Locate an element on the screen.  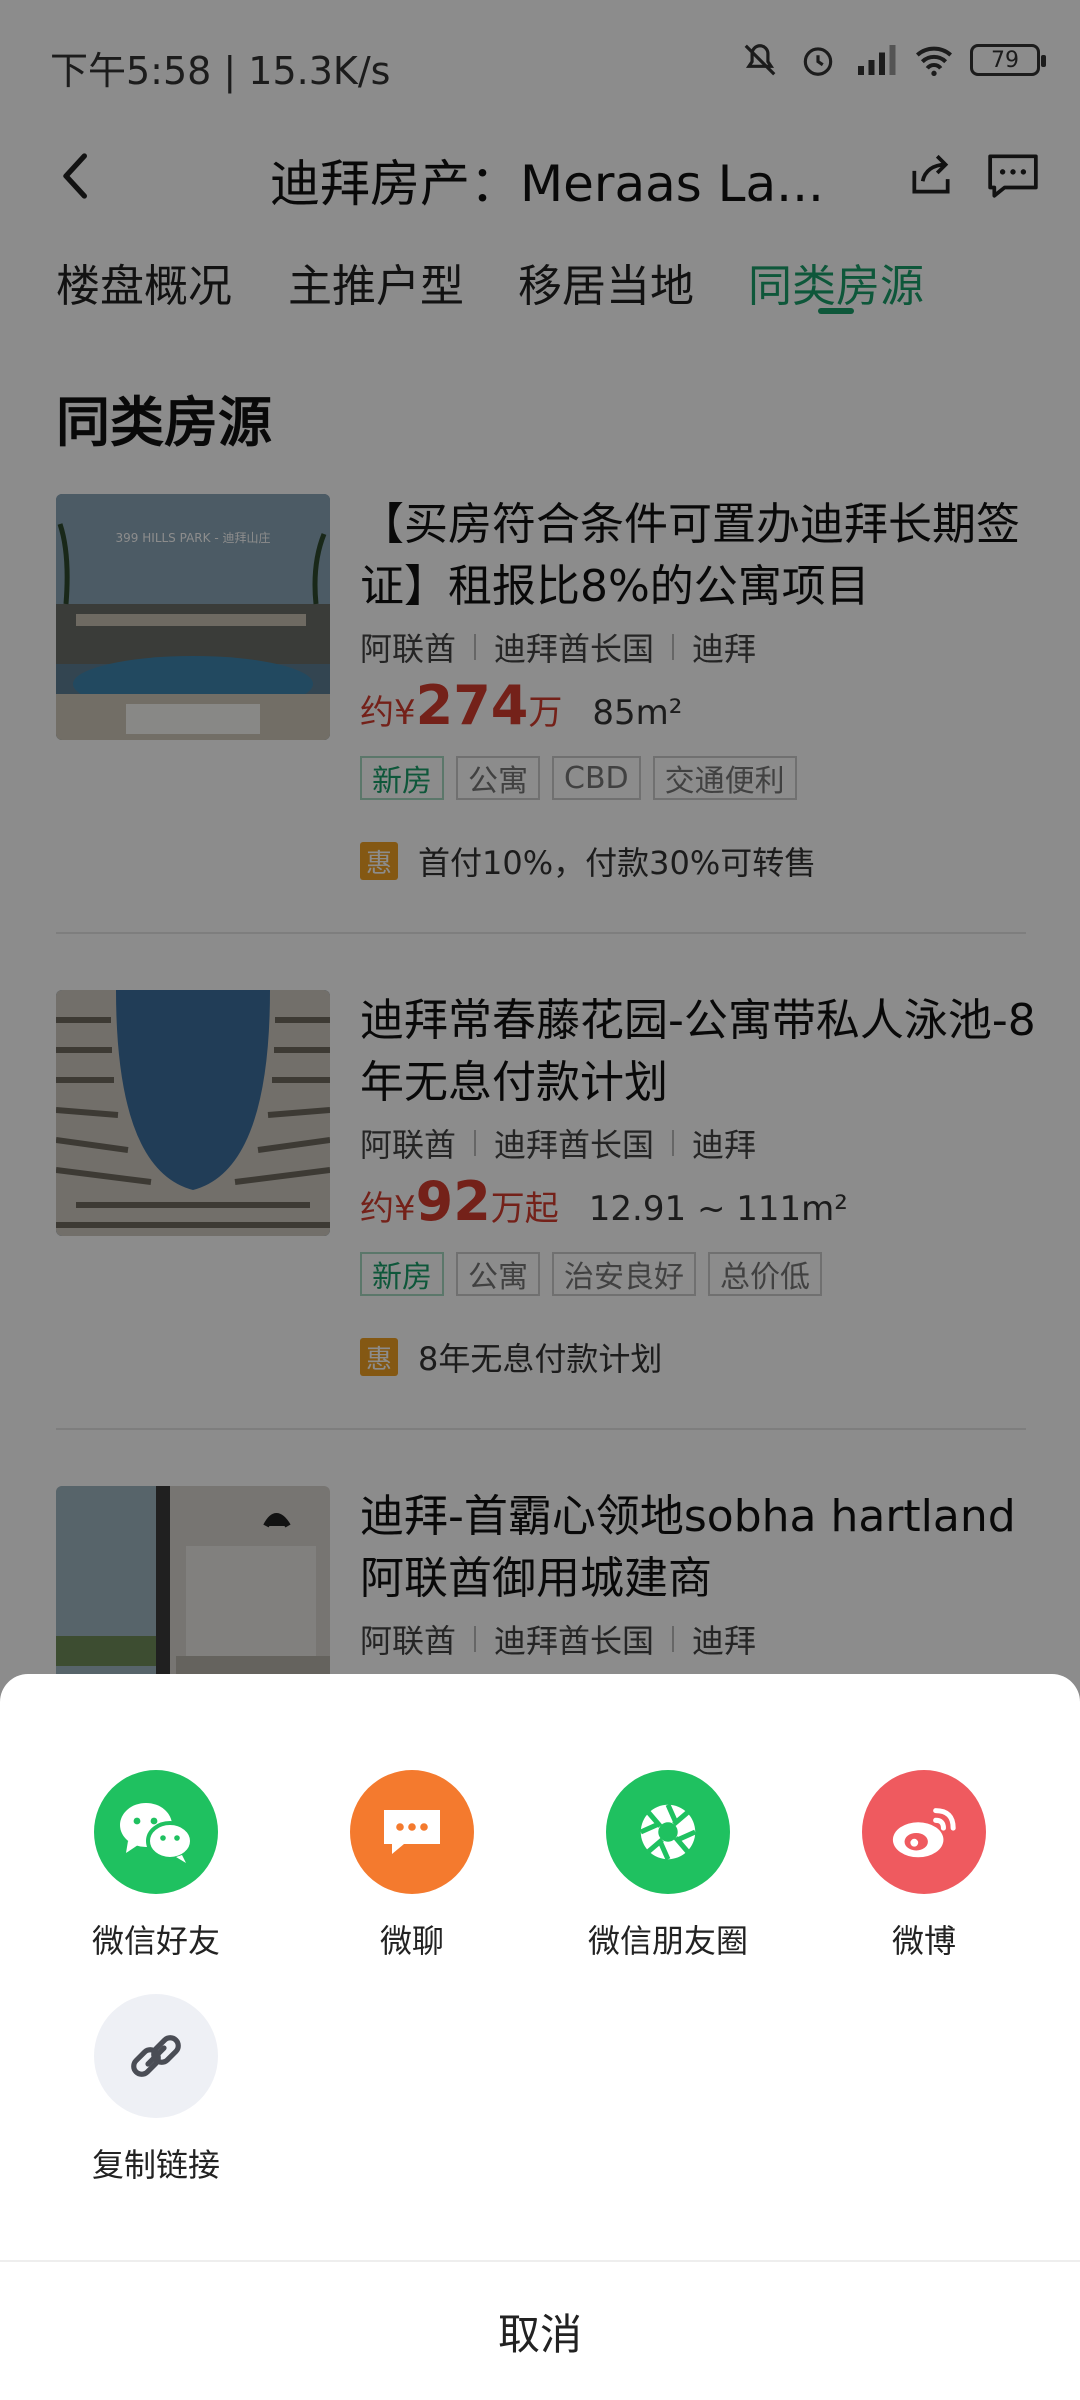
link-icon is located at coordinates (156, 2056).